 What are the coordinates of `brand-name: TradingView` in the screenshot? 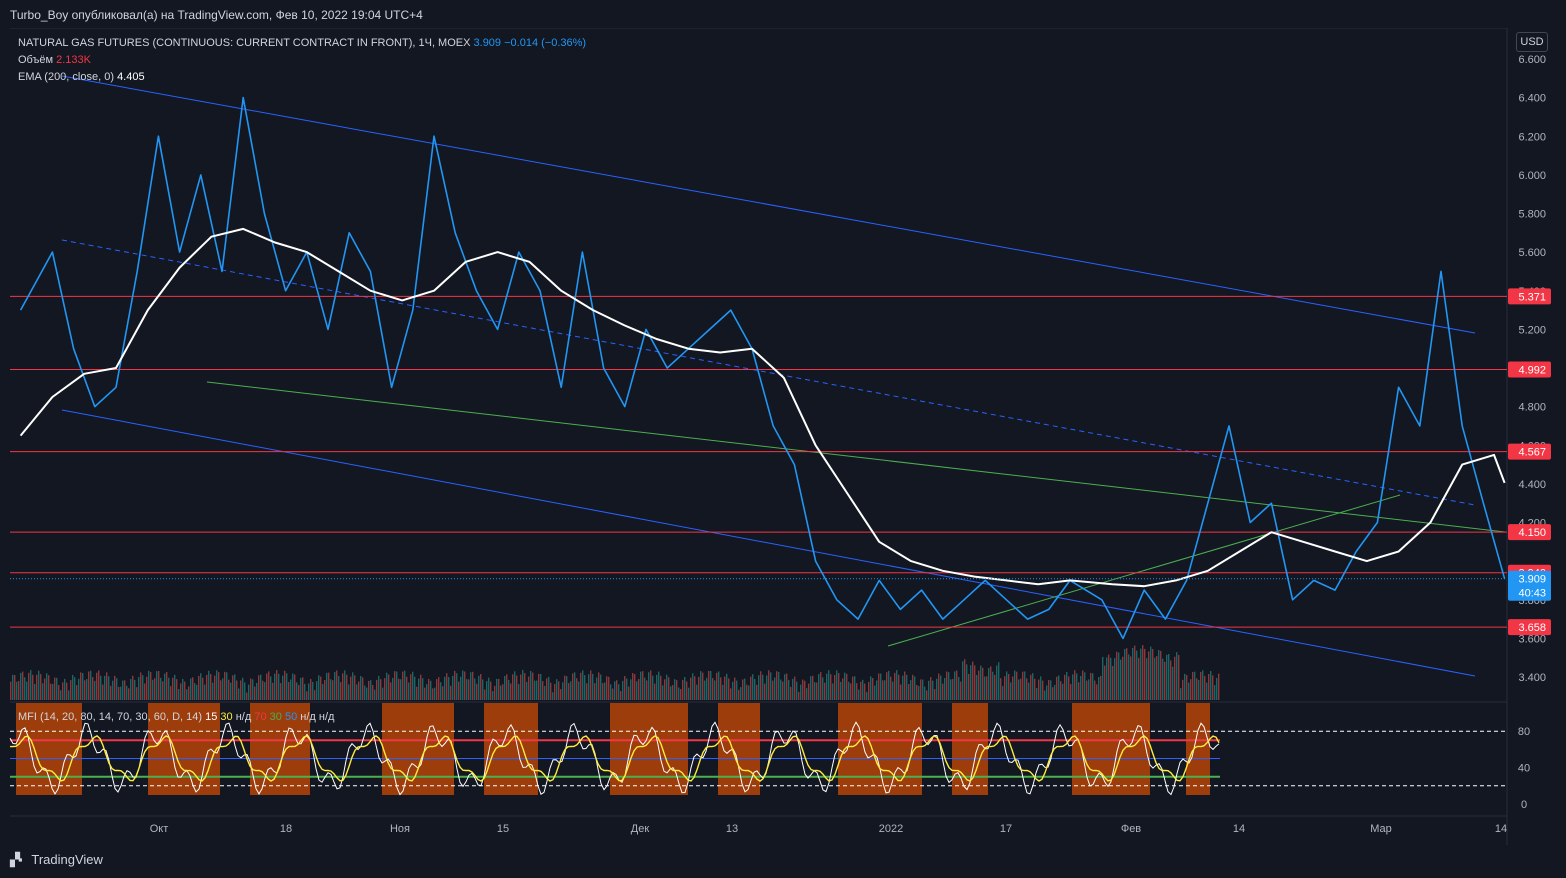 It's located at (67, 859).